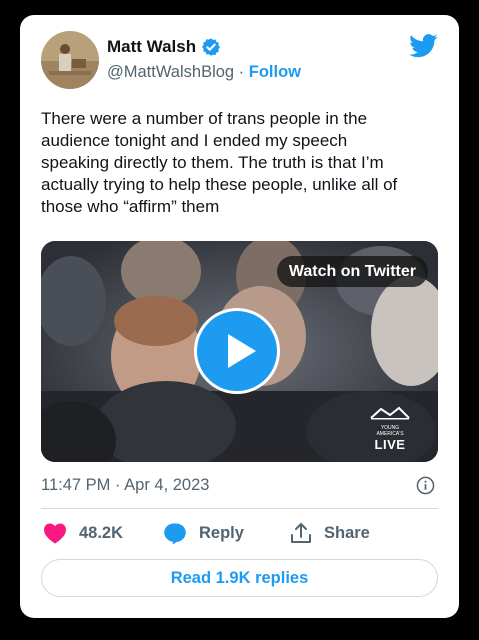 The width and height of the screenshot is (479, 640). What do you see at coordinates (101, 532) in the screenshot?
I see `like-count: 48.2K` at bounding box center [101, 532].